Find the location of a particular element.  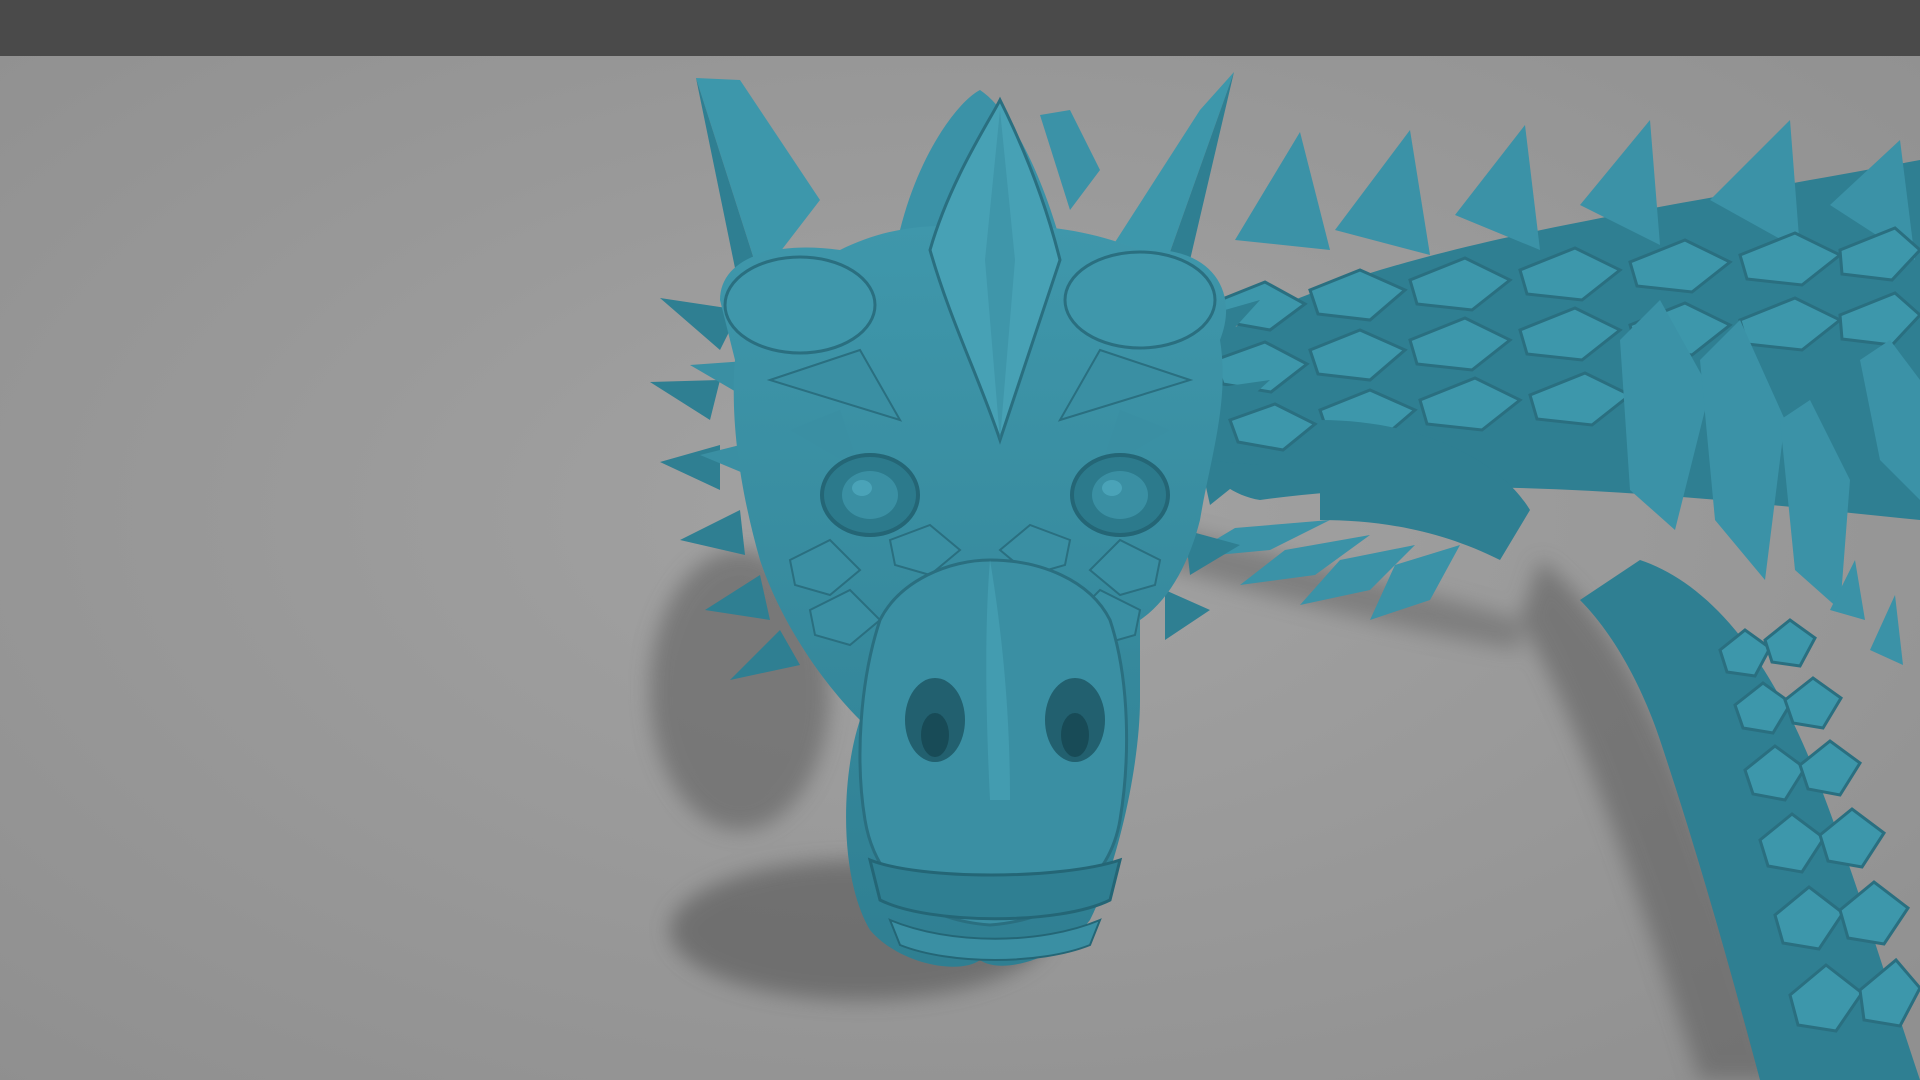

eye-left is located at coordinates (870, 495).